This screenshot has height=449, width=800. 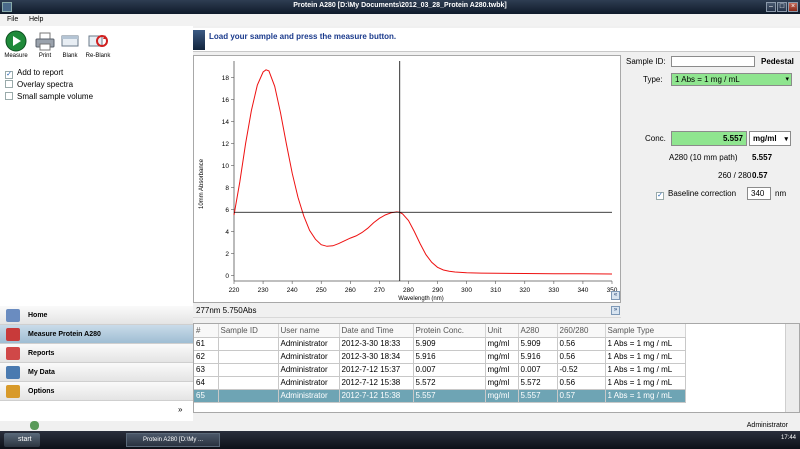 What do you see at coordinates (767, 425) in the screenshot?
I see `status-user: Administrator` at bounding box center [767, 425].